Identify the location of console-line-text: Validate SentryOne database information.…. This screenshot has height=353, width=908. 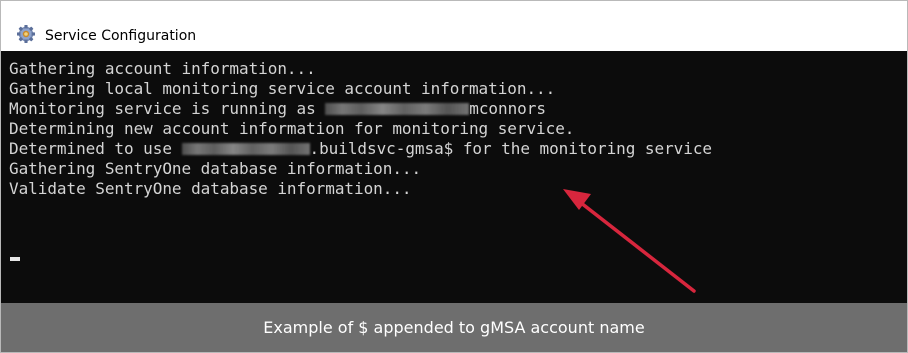
(210, 188).